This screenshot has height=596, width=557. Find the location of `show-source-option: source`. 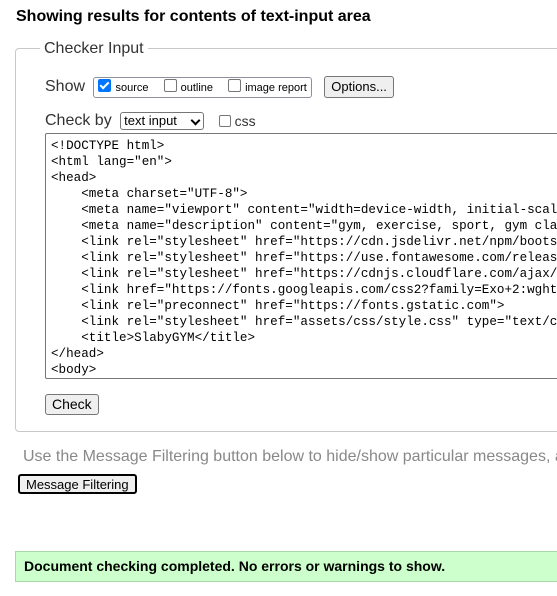

show-source-option: source is located at coordinates (128, 86).